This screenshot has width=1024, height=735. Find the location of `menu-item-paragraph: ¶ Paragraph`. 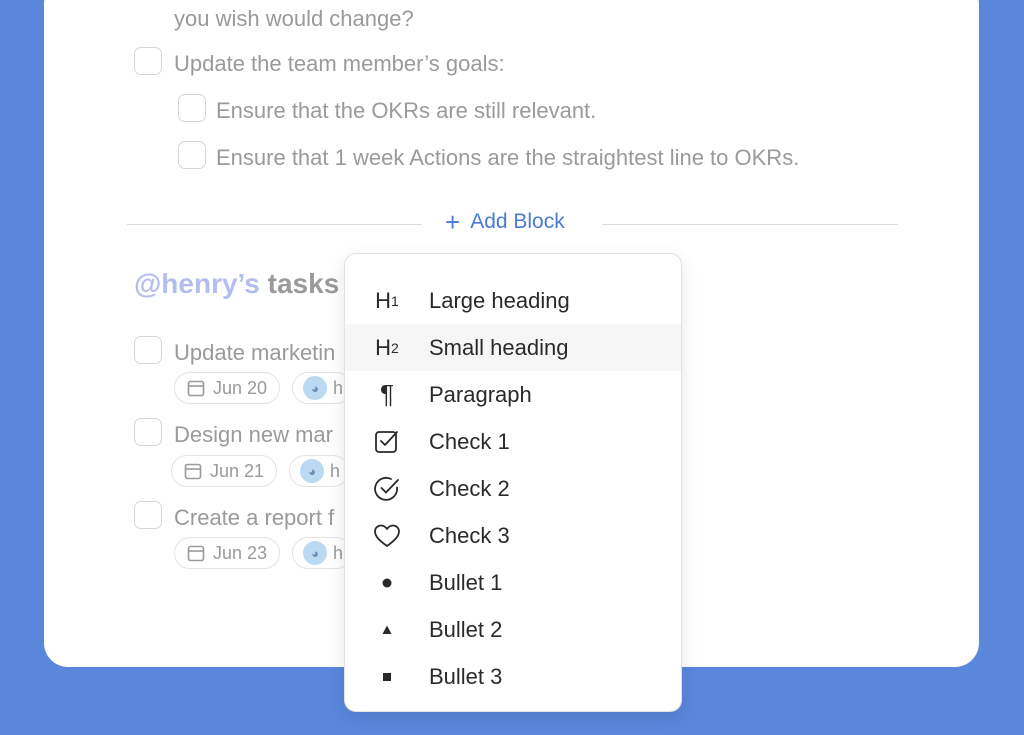

menu-item-paragraph: ¶ Paragraph is located at coordinates (513, 394).